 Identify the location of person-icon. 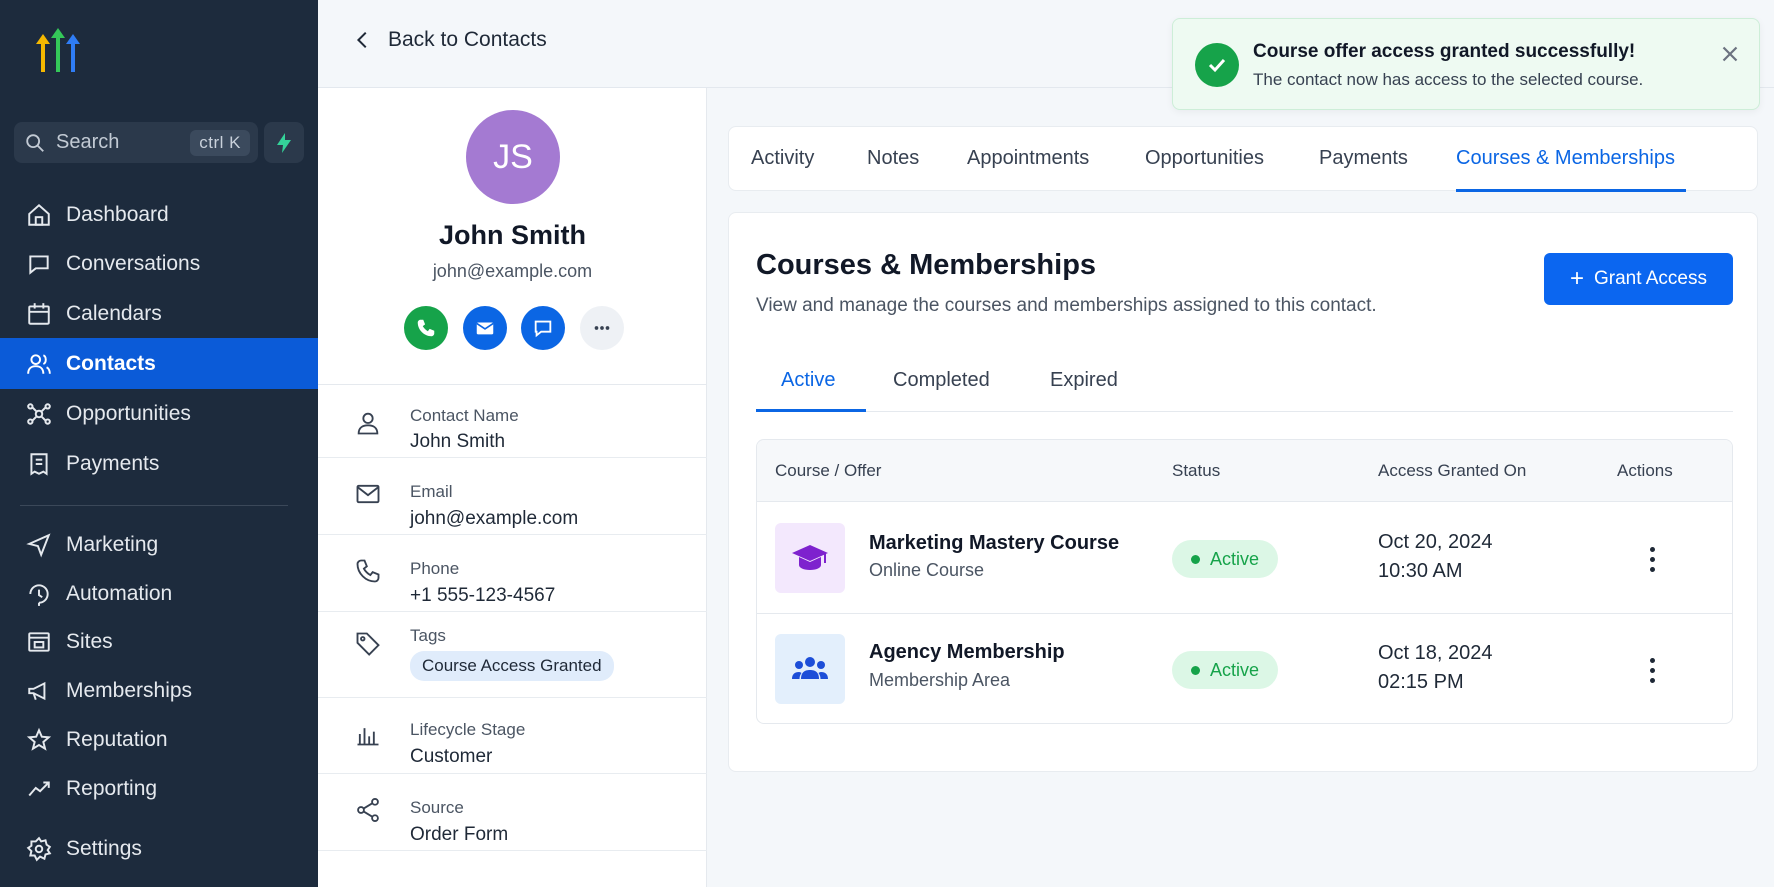
(368, 423).